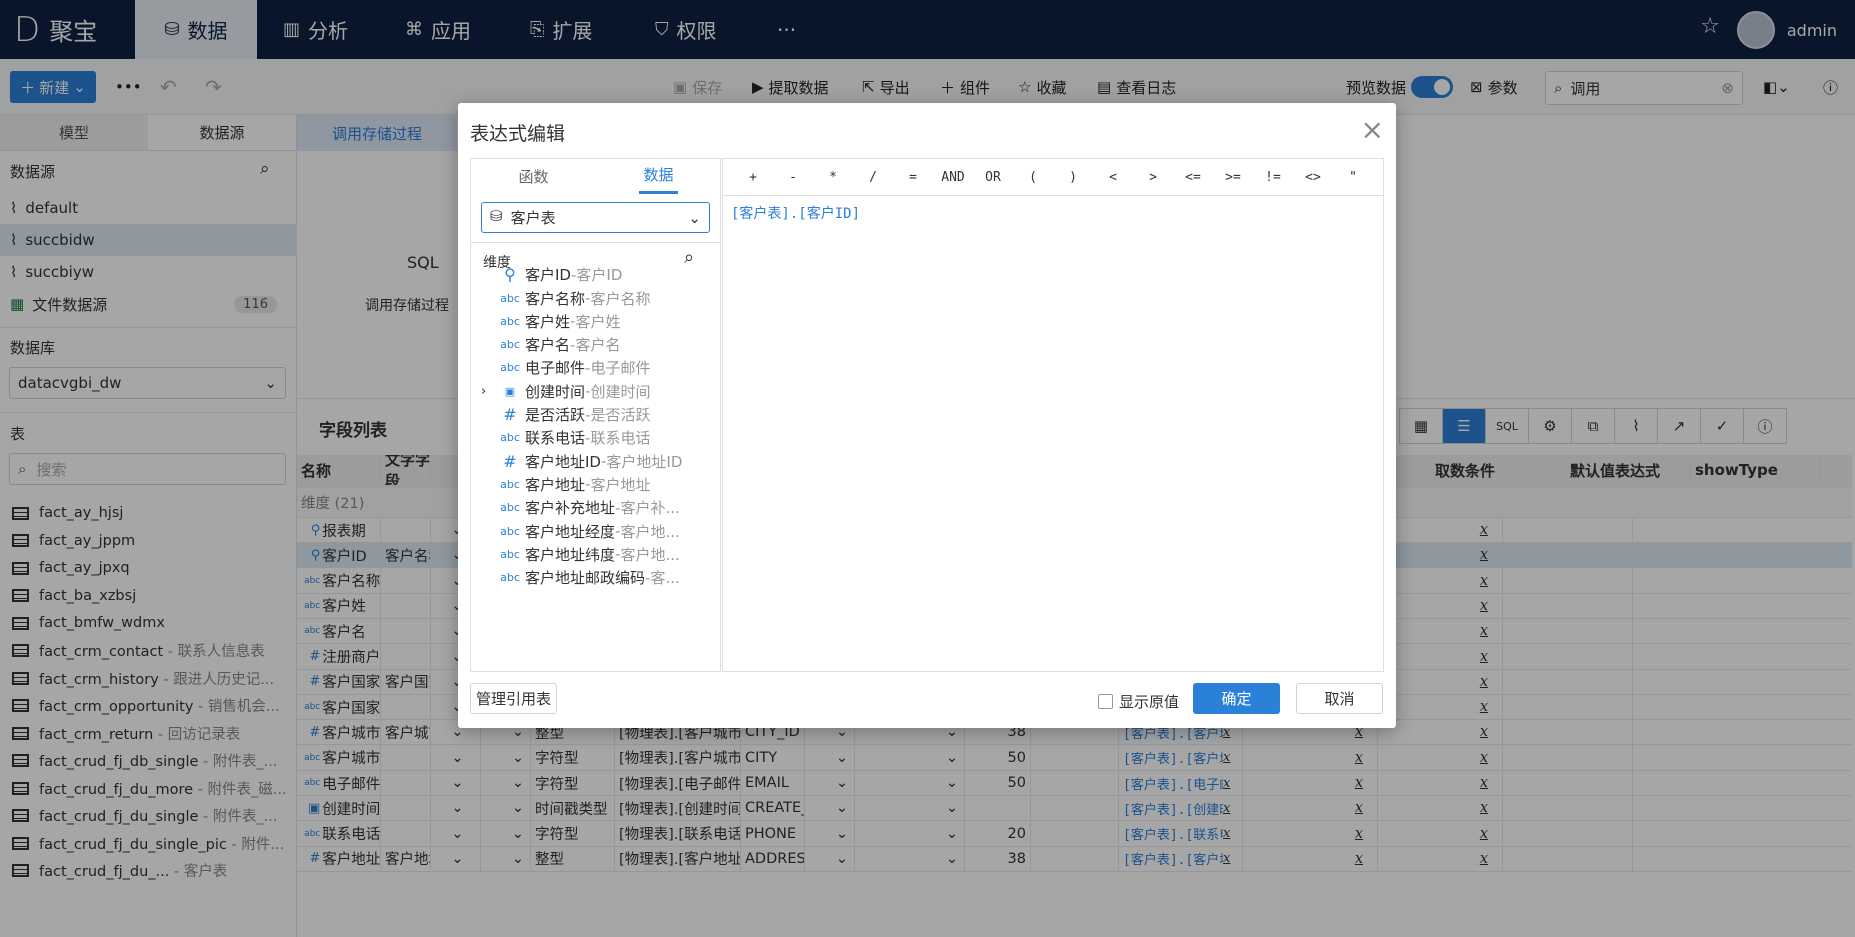 The height and width of the screenshot is (937, 1855). Describe the element at coordinates (1233, 177) in the screenshot. I see `operator-button: >=` at that location.